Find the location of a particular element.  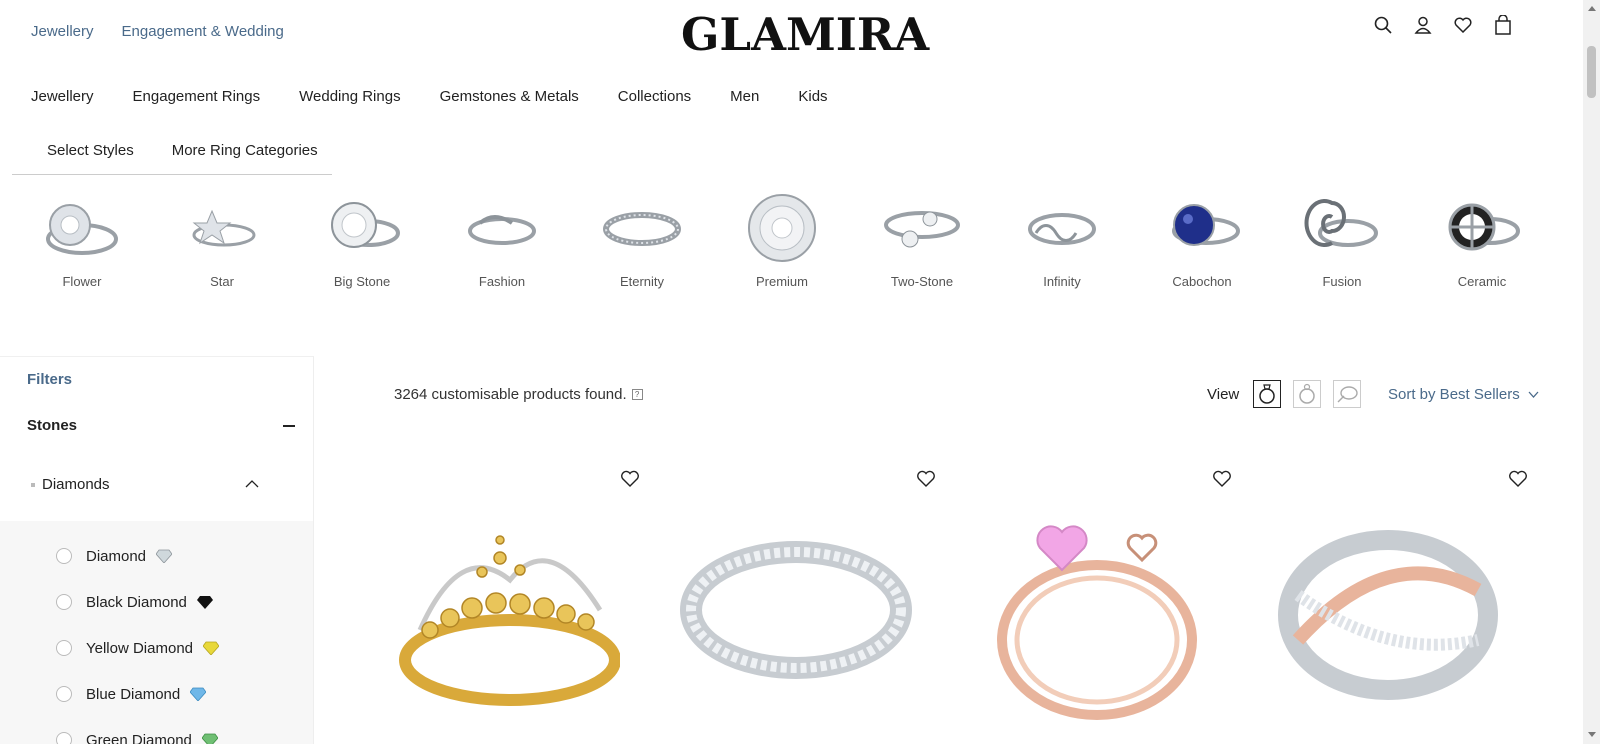

sort-dropdown: Sort by Best Sellers is located at coordinates (1463, 394).